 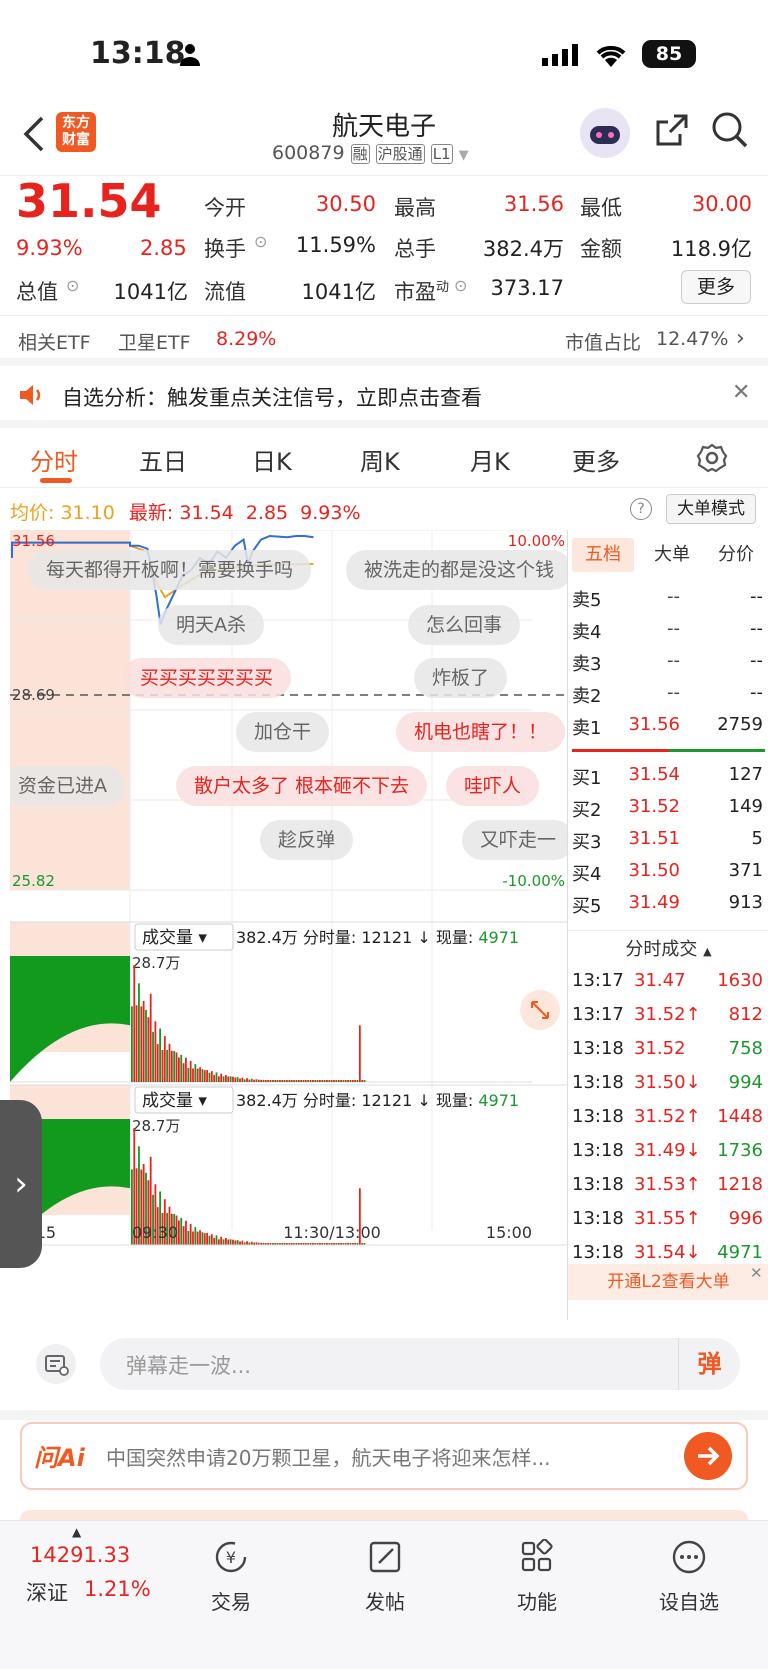 I want to click on ob-price: 31.51, so click(x=654, y=838).